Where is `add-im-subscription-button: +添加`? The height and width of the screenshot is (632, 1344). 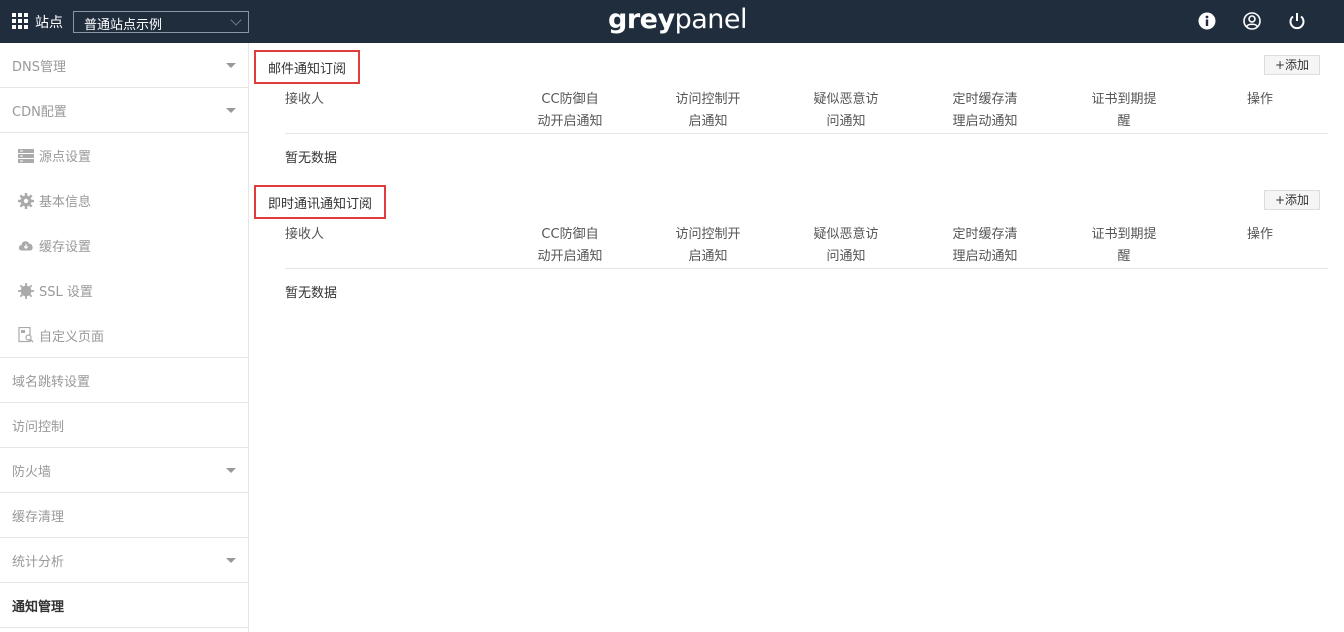 add-im-subscription-button: +添加 is located at coordinates (1292, 200).